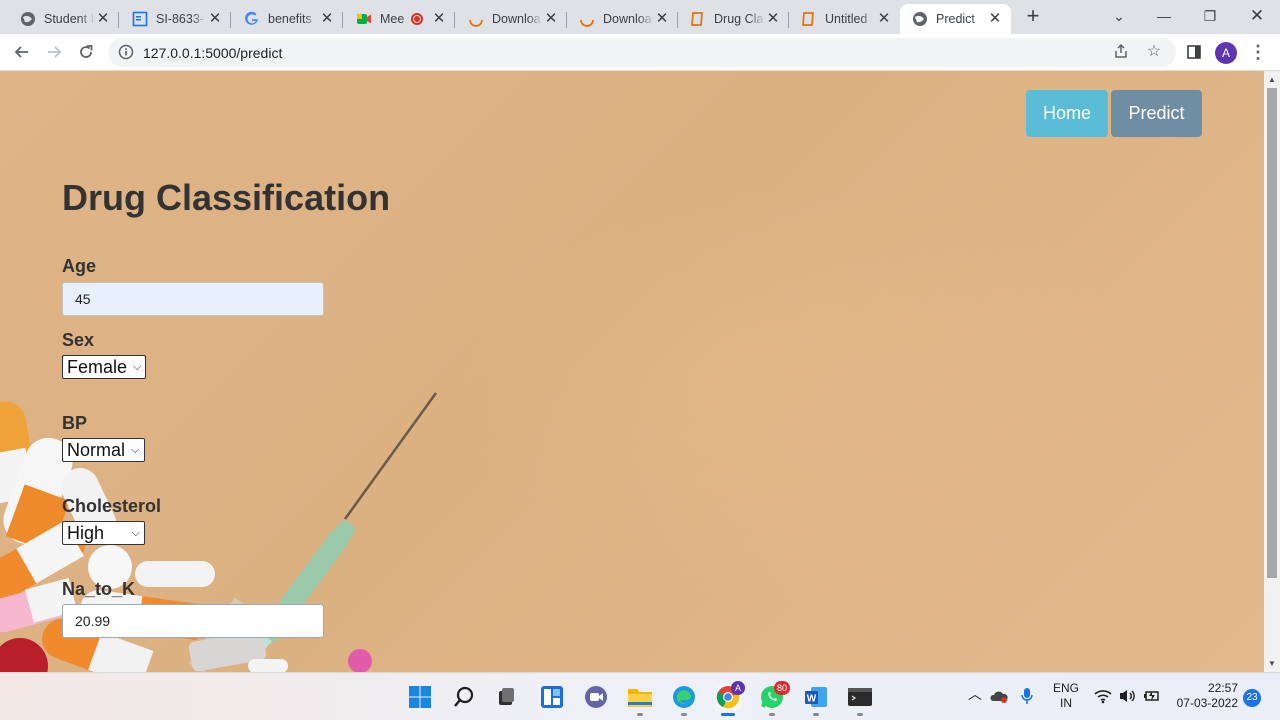  Describe the element at coordinates (104, 367) in the screenshot. I see `sex-select: Female ⌵` at that location.